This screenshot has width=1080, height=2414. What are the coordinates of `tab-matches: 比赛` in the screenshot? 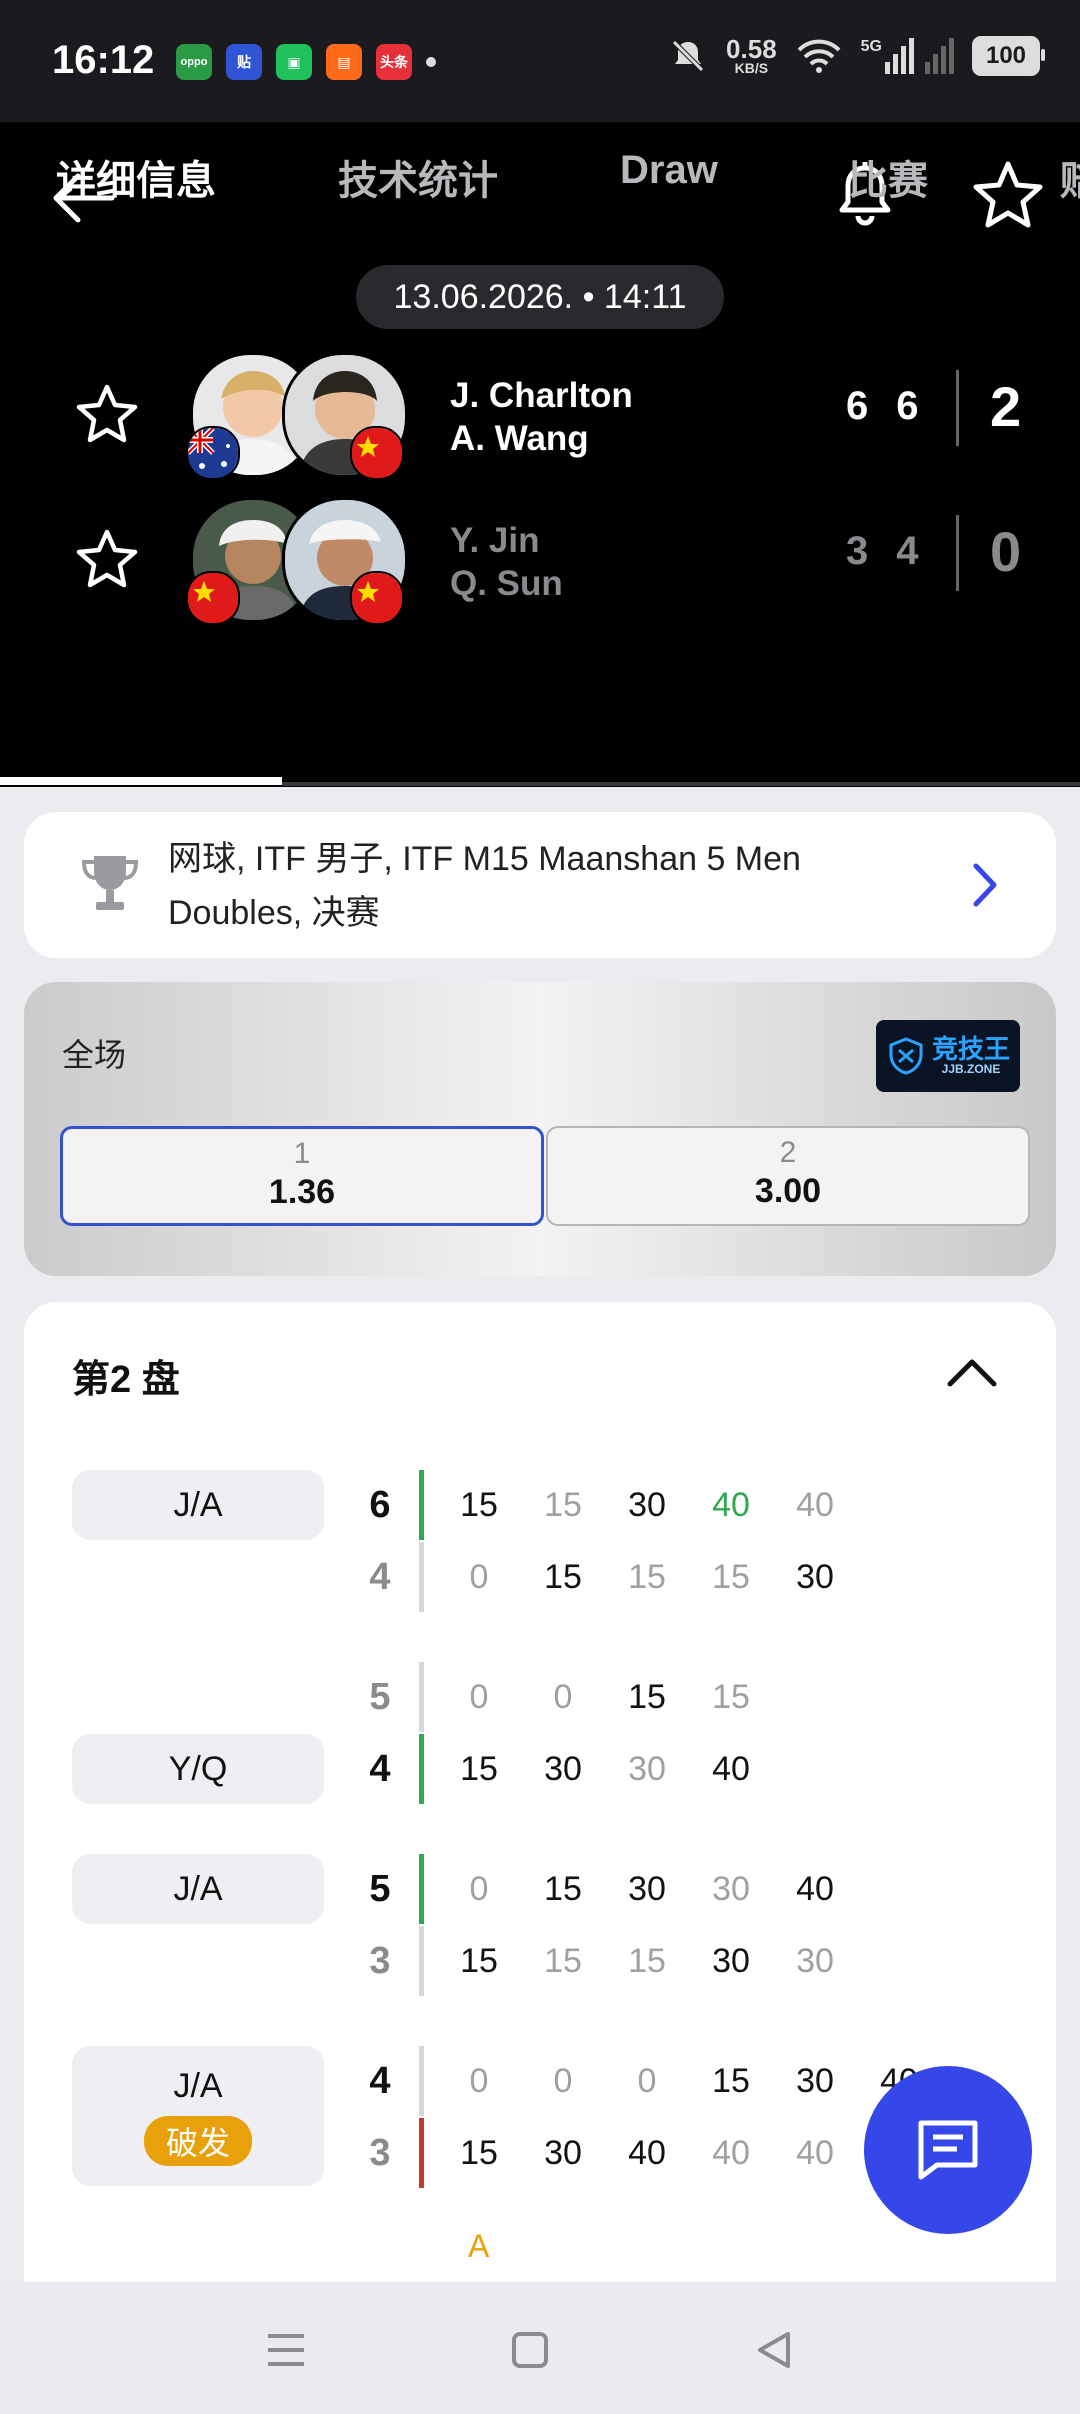 It's located at (888, 177).